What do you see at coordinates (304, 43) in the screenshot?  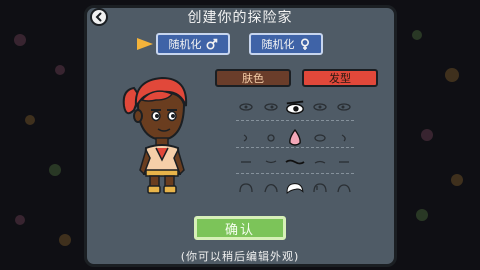 I see `female-symbol-icon` at bounding box center [304, 43].